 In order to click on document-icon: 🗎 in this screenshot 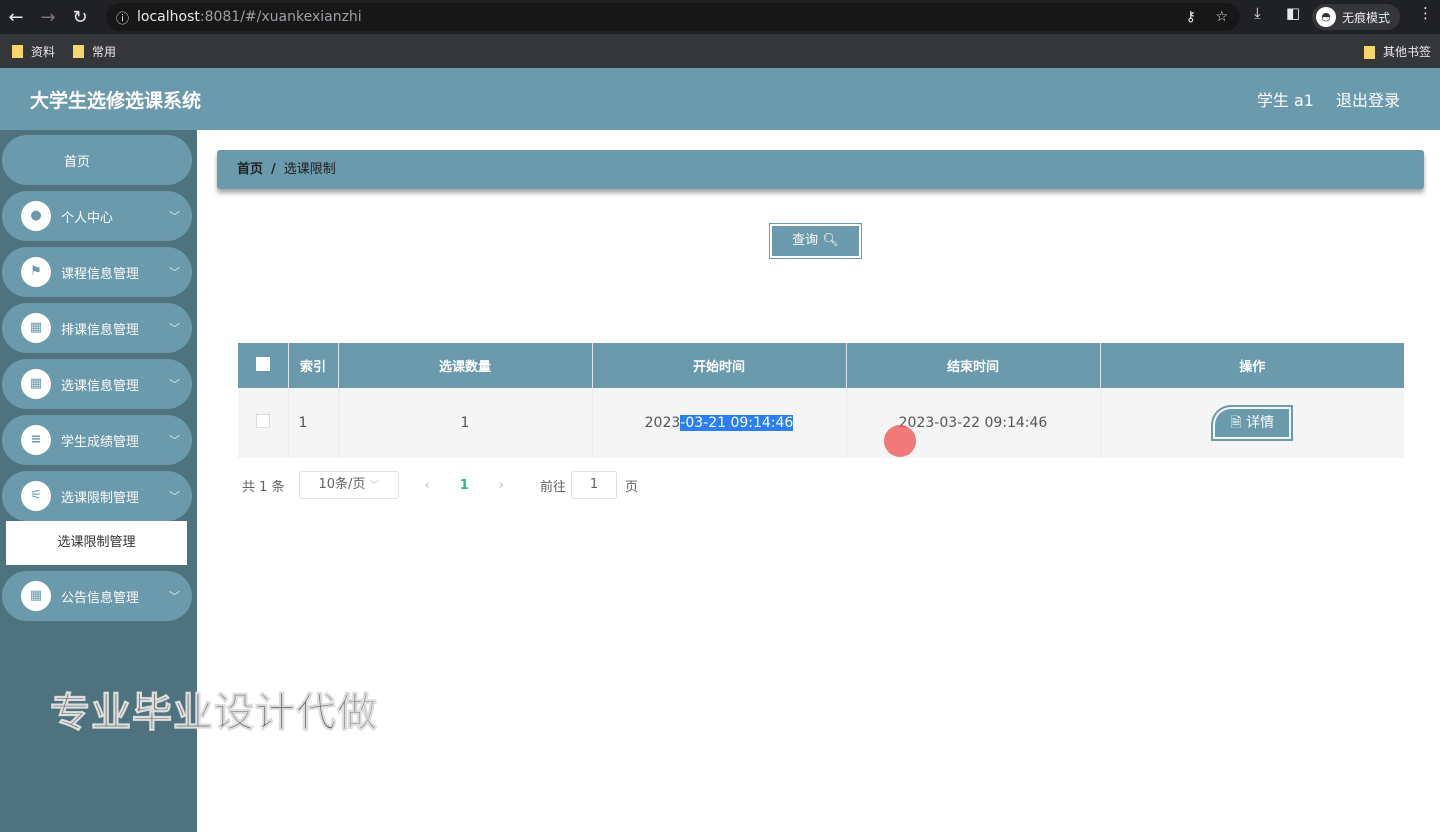, I will do `click(1236, 423)`.